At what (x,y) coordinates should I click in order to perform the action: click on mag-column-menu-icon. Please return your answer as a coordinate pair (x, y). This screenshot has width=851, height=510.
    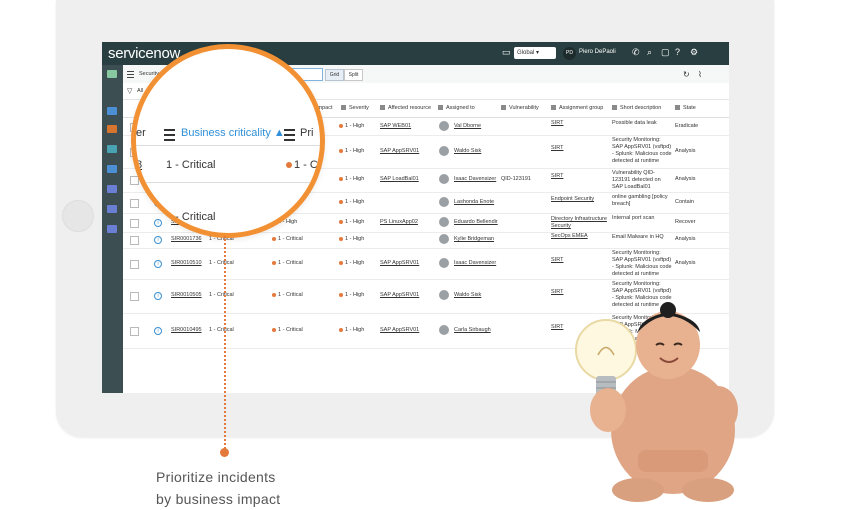
    Looking at the image, I should click on (169, 135).